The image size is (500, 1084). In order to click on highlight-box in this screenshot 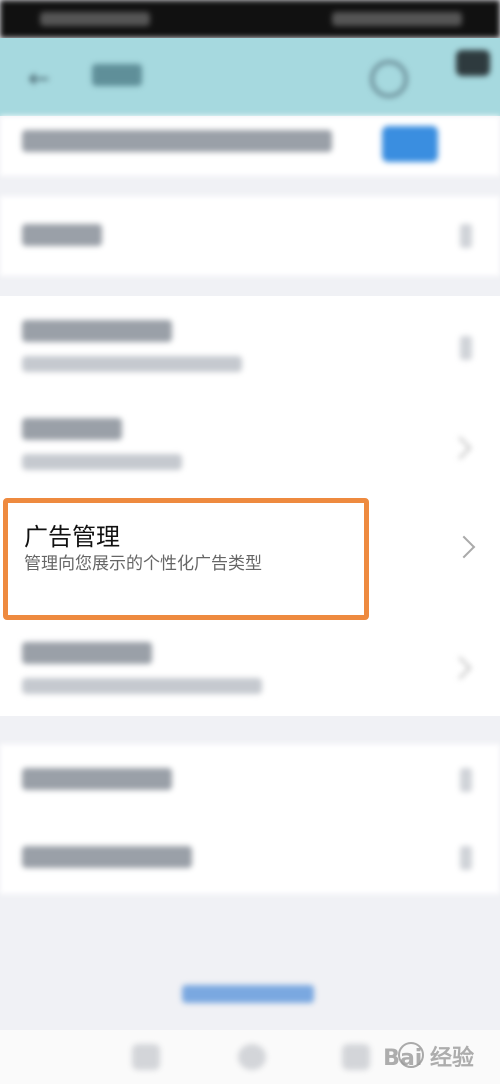, I will do `click(186, 559)`.